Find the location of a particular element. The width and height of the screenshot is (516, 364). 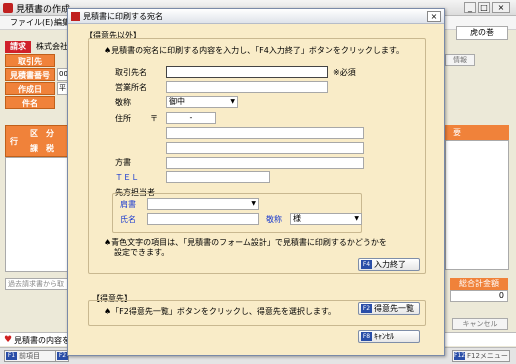

f4-key-icon: F4 is located at coordinates (366, 264).